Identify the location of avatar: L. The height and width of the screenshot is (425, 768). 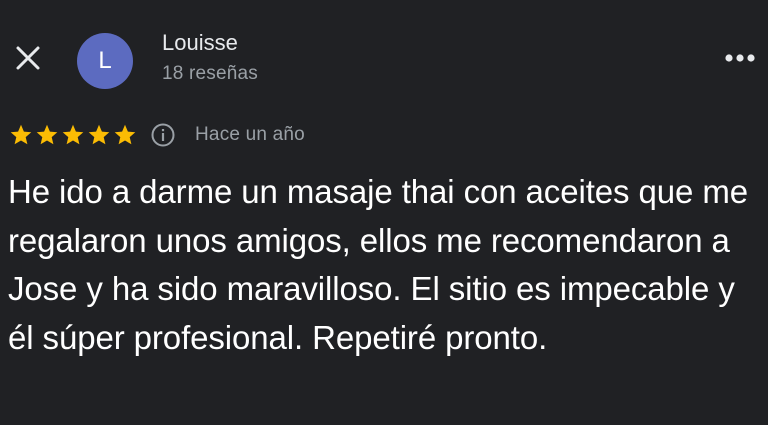
(105, 61).